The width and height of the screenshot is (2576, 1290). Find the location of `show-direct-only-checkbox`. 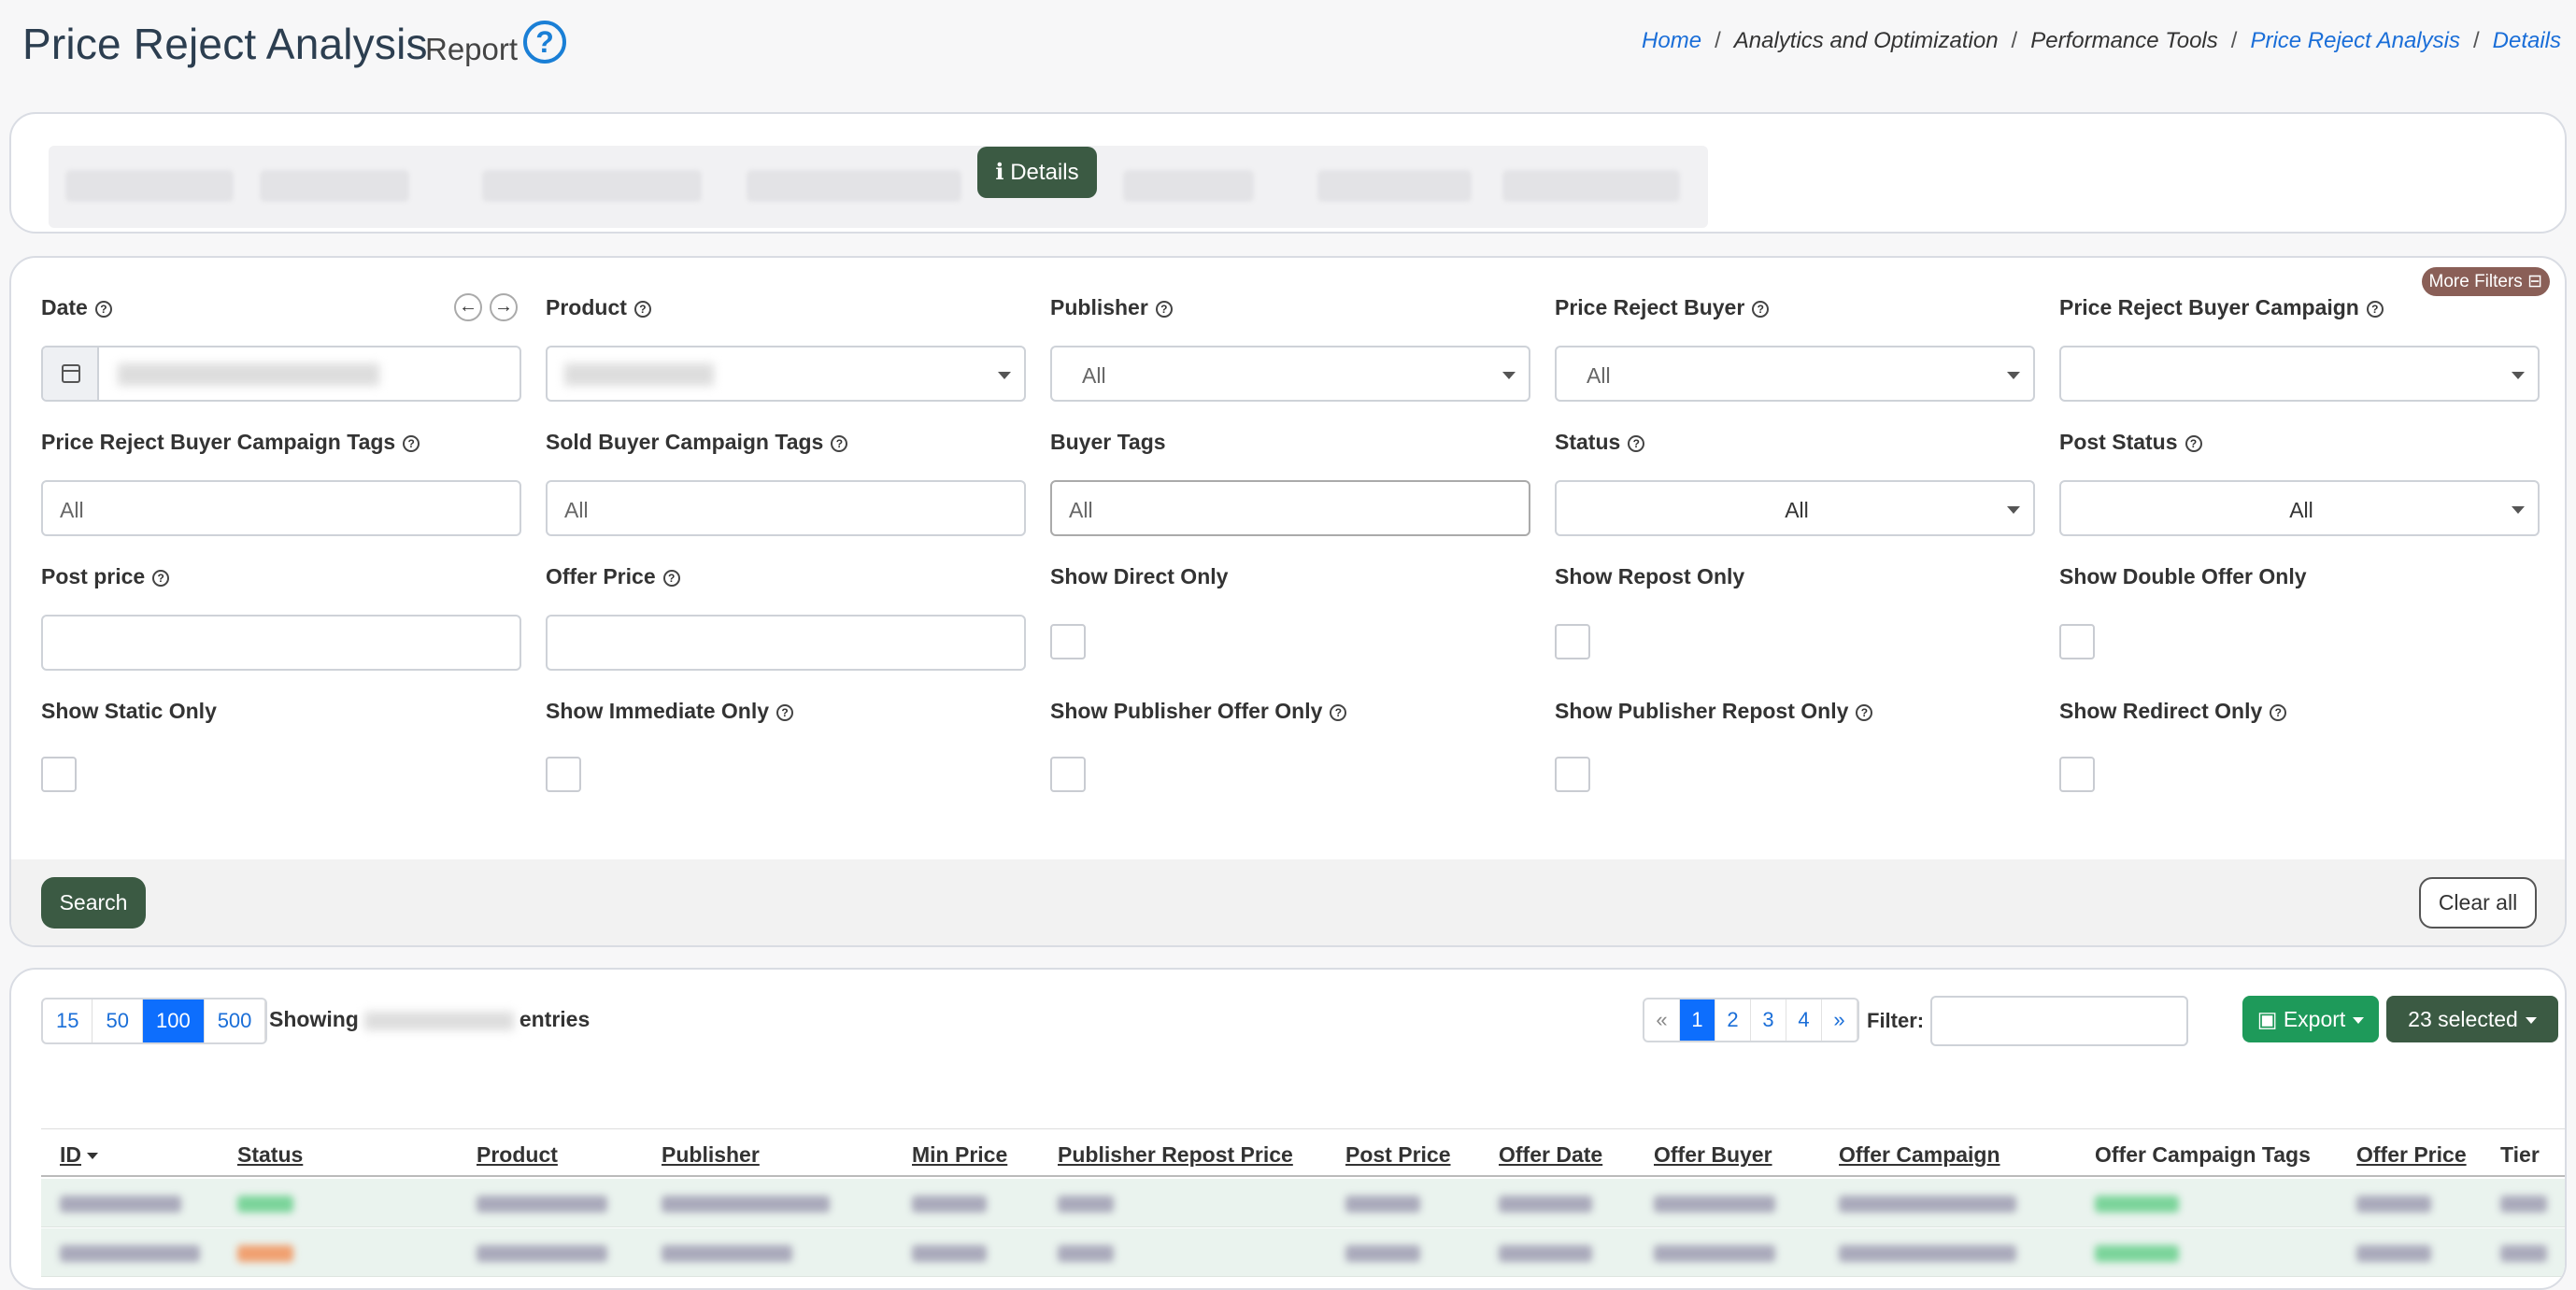

show-direct-only-checkbox is located at coordinates (1068, 641).